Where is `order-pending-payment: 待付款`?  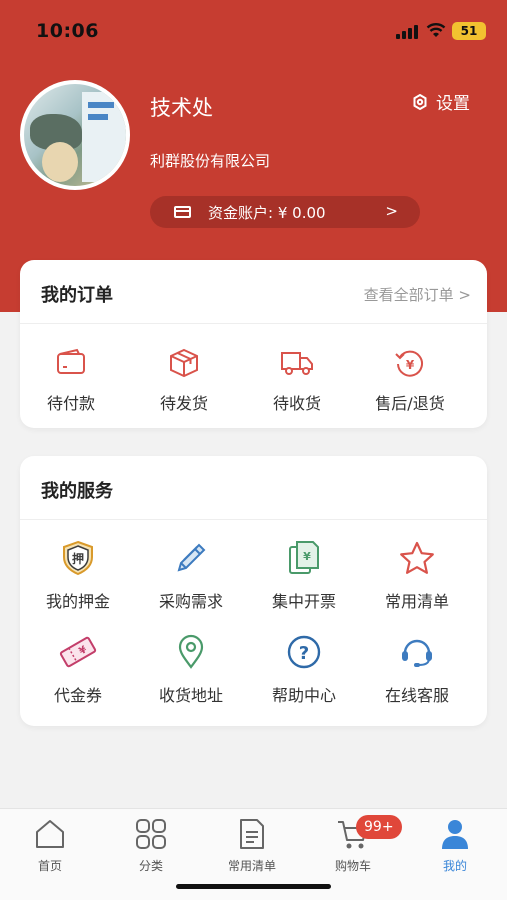 order-pending-payment: 待付款 is located at coordinates (71, 381).